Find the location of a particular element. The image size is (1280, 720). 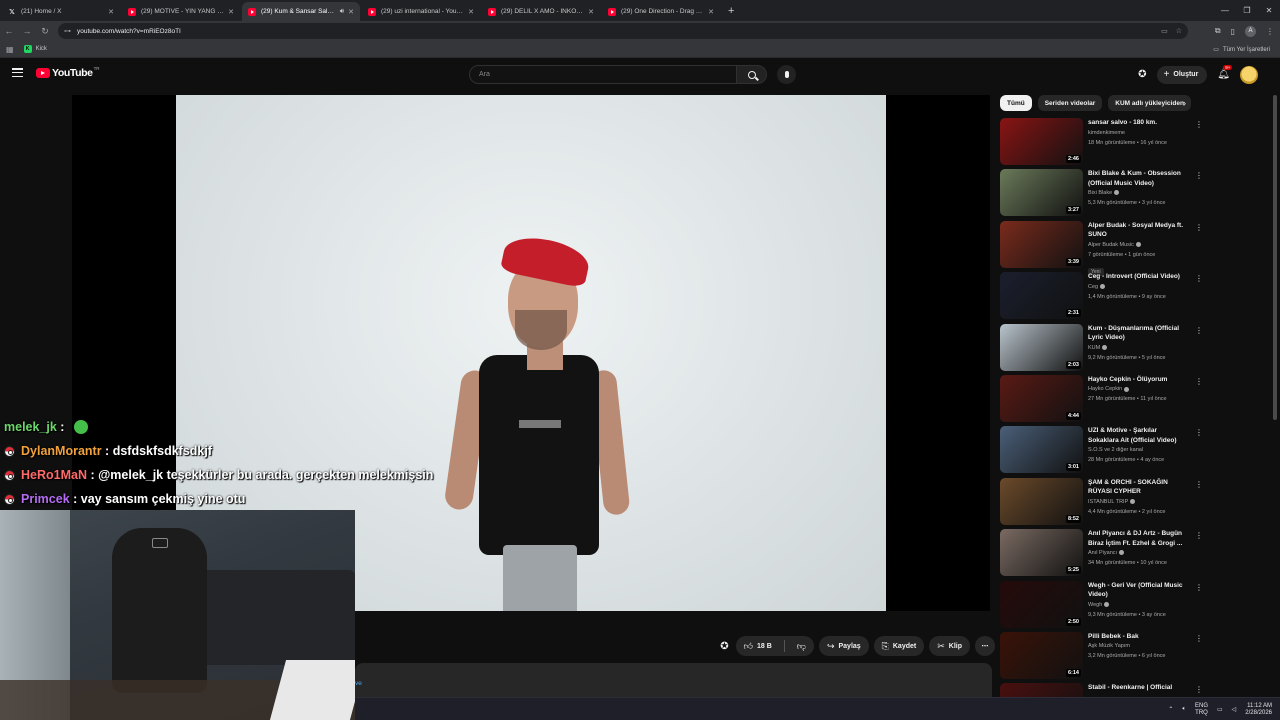

channel-name: KUM is located at coordinates (1094, 348).